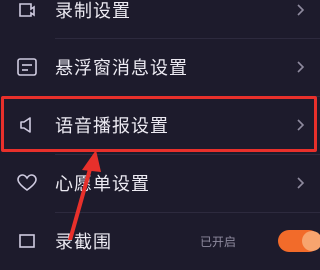 This screenshot has width=320, height=270. I want to click on menu-item-label: 录截围, so click(83, 242).